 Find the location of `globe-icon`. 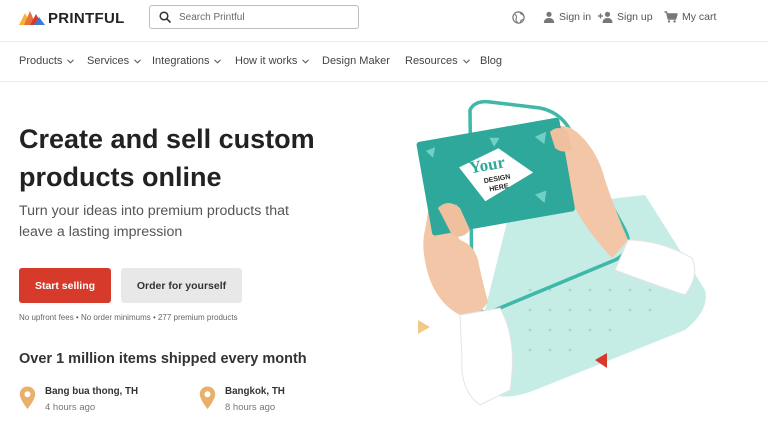

globe-icon is located at coordinates (518, 17).